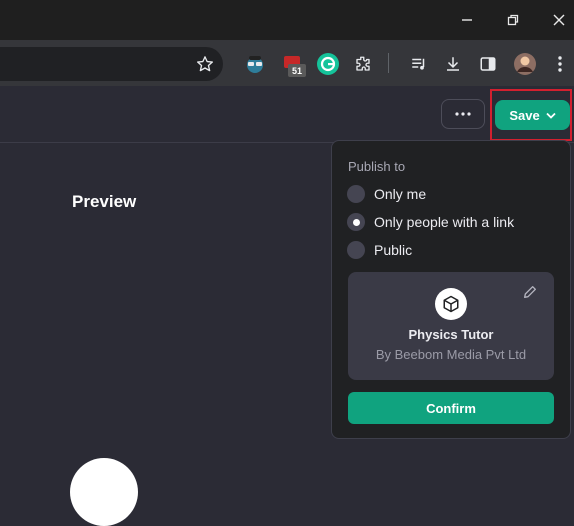 The width and height of the screenshot is (574, 526). What do you see at coordinates (388, 63) in the screenshot?
I see `toolbar-separator` at bounding box center [388, 63].